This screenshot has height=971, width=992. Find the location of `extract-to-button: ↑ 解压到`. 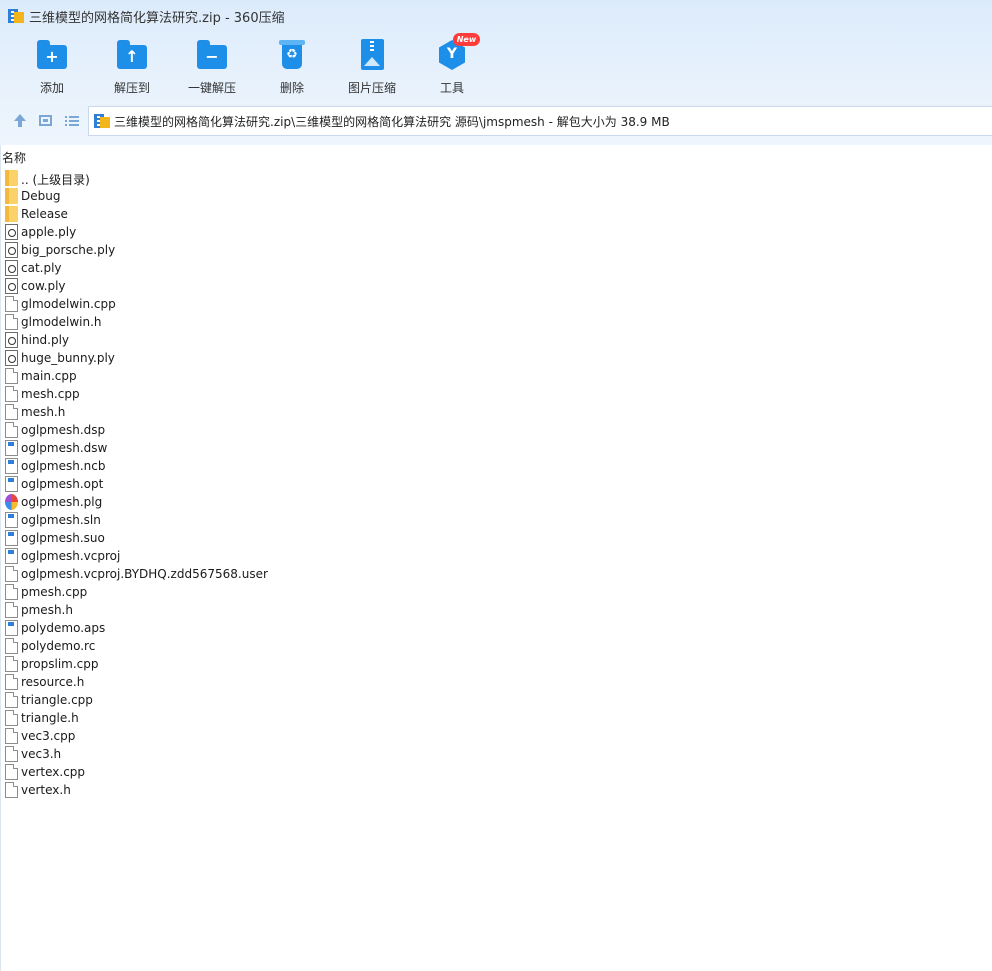

extract-to-button: ↑ 解压到 is located at coordinates (132, 68).